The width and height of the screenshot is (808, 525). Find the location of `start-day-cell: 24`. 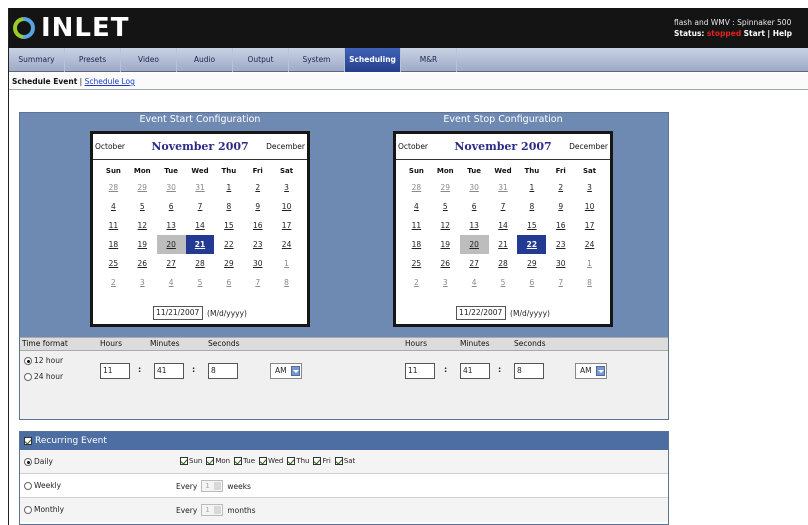

start-day-cell: 24 is located at coordinates (286, 244).